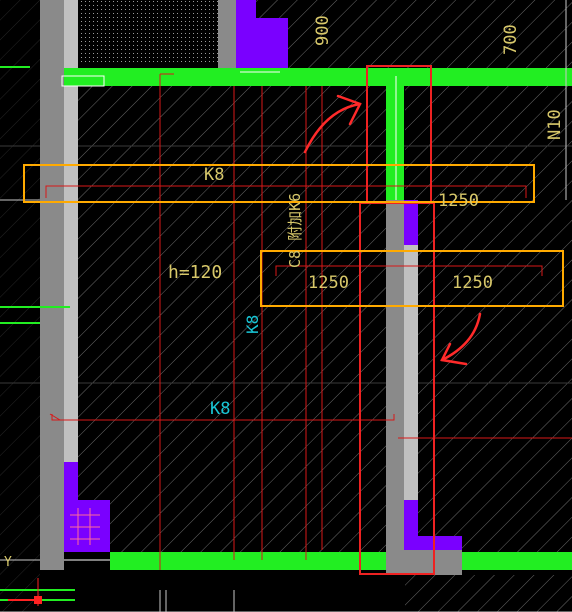 The height and width of the screenshot is (612, 572). Describe the element at coordinates (395, 134) in the screenshot. I see `vertical-green-beam` at that location.